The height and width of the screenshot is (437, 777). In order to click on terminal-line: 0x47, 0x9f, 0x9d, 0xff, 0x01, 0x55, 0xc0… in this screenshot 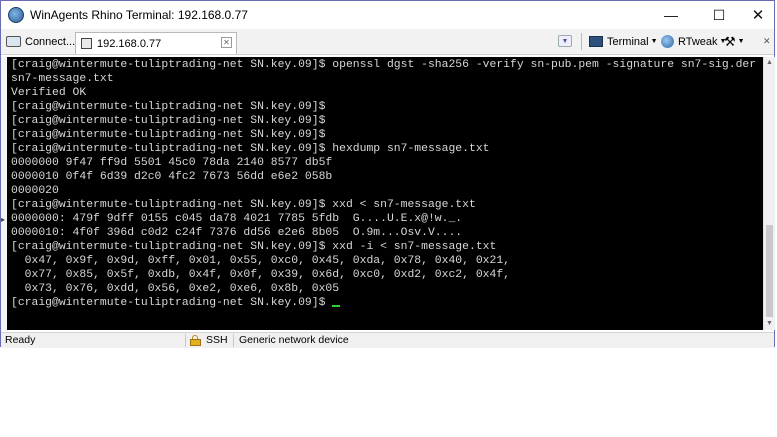, I will do `click(260, 261)`.